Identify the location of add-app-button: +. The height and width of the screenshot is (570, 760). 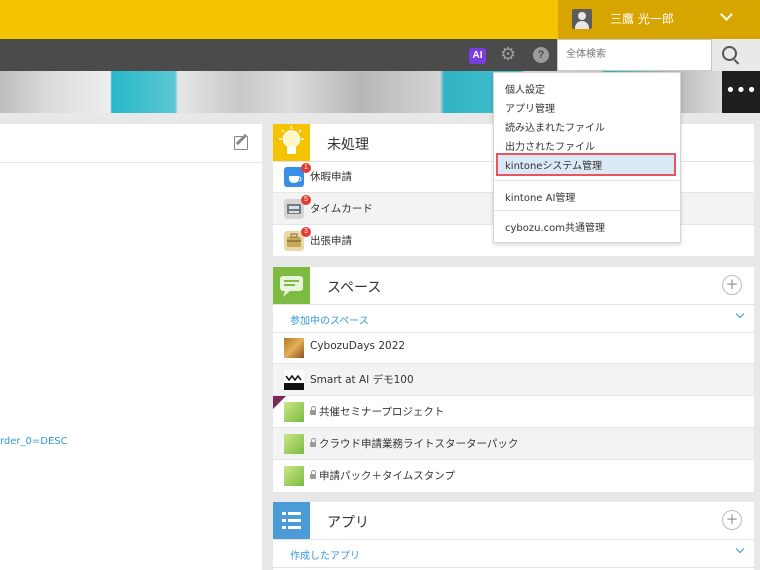
(732, 520).